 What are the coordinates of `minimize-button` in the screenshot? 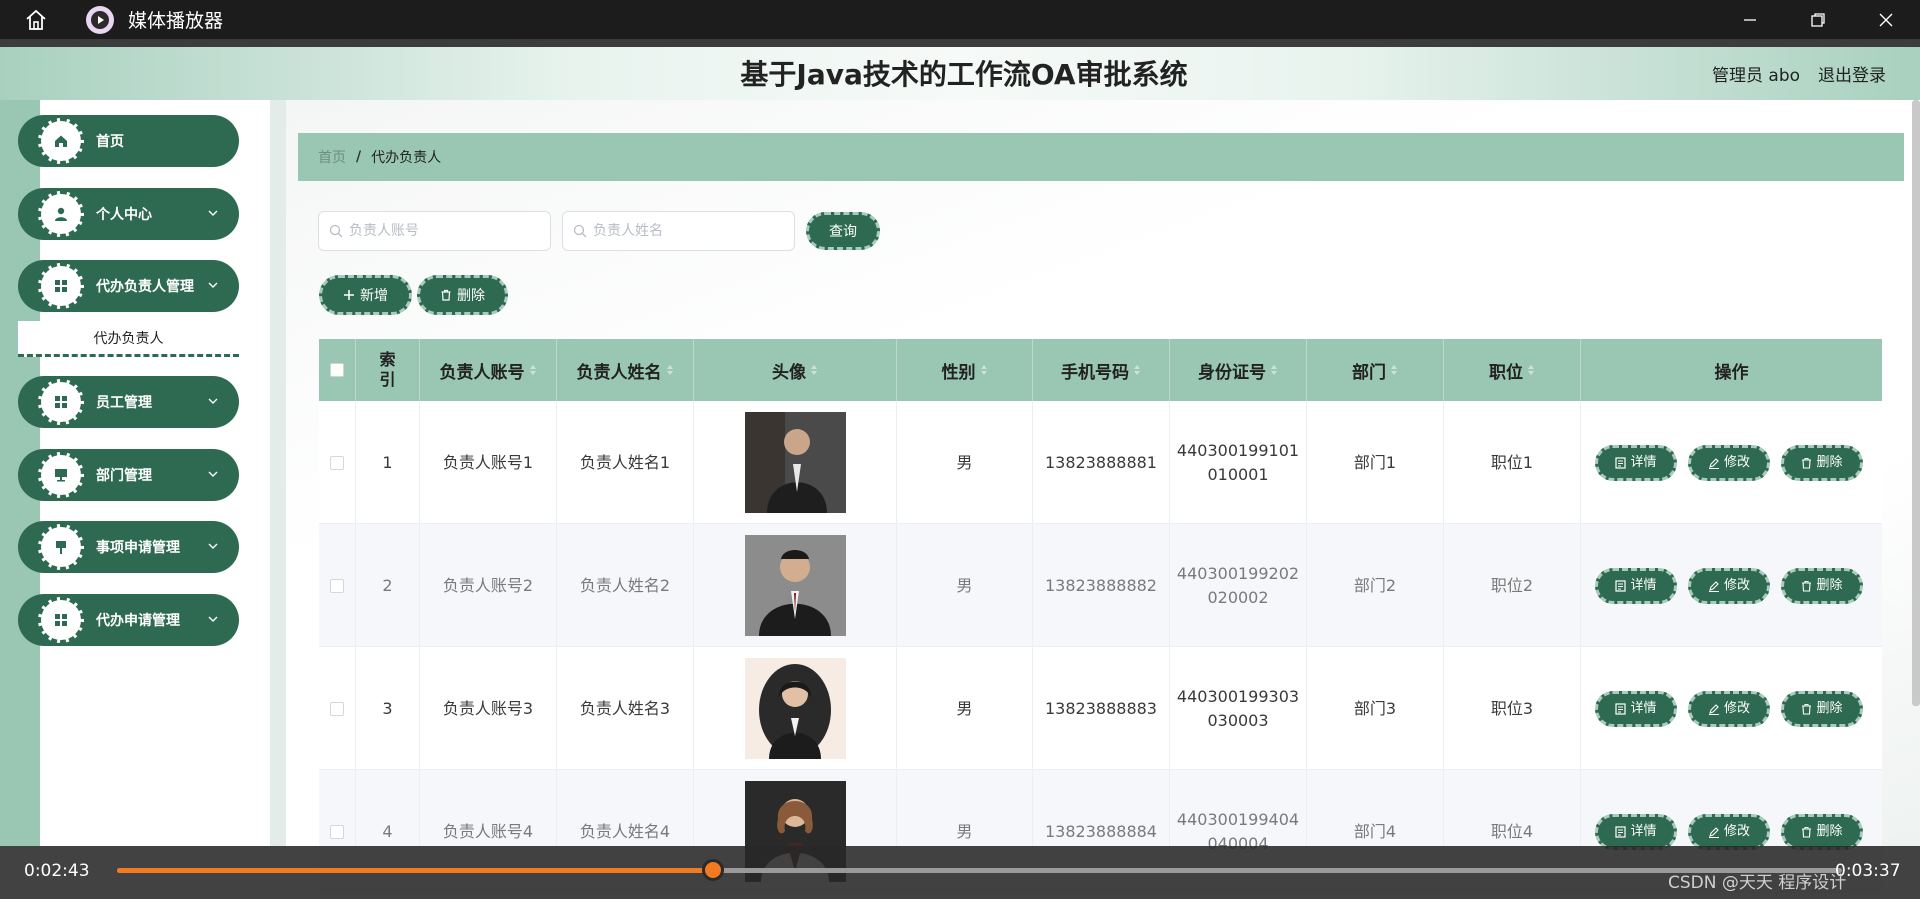 It's located at (1750, 19).